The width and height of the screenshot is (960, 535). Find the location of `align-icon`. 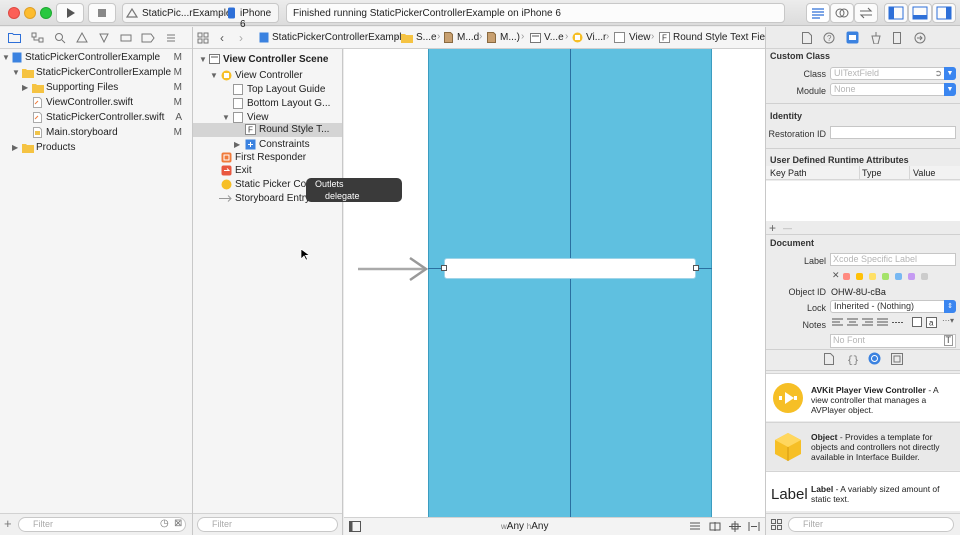

align-icon is located at coordinates (715, 526).